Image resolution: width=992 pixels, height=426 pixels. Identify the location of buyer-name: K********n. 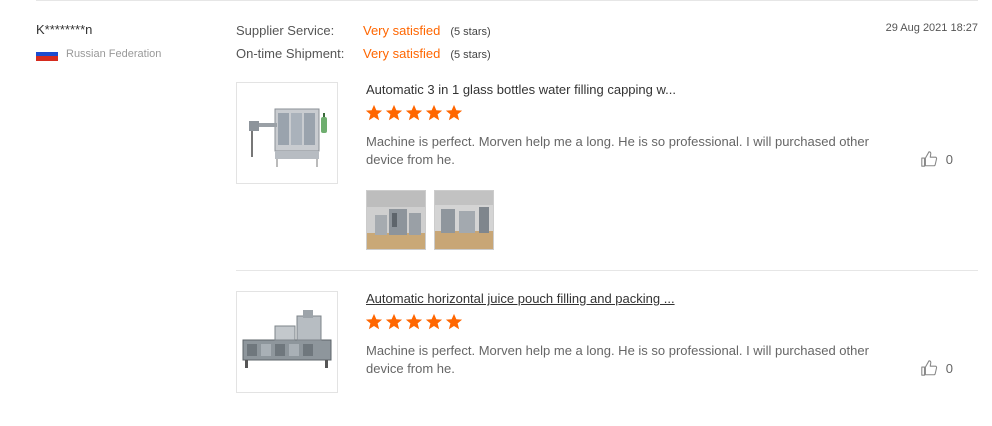
(64, 29).